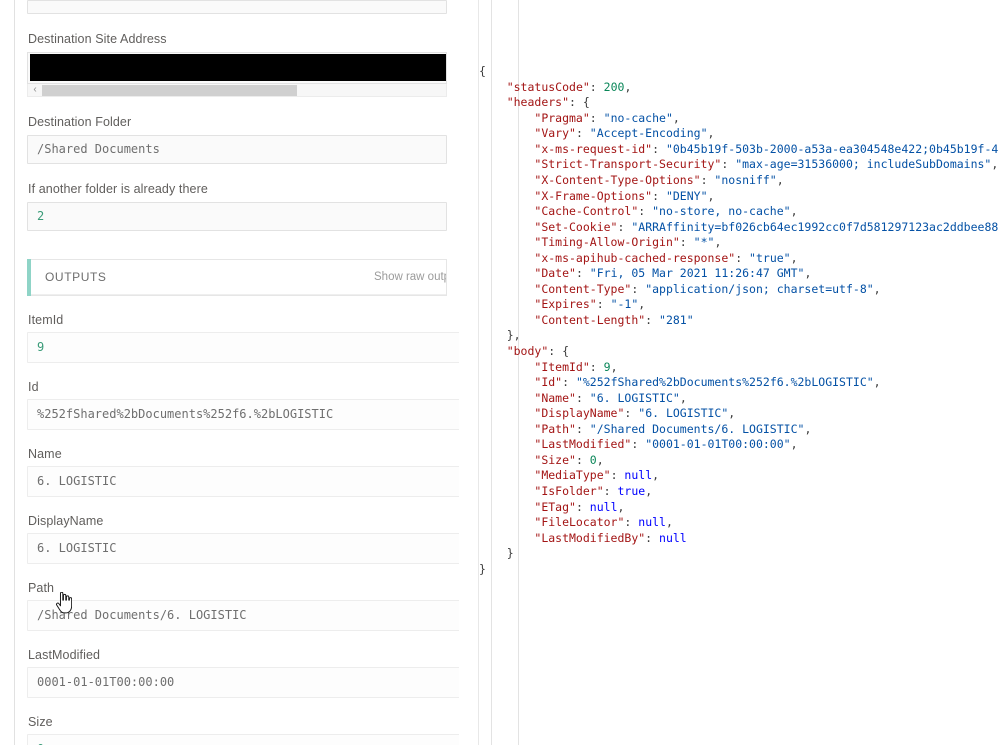  I want to click on json-token-s: "*", so click(704, 242).